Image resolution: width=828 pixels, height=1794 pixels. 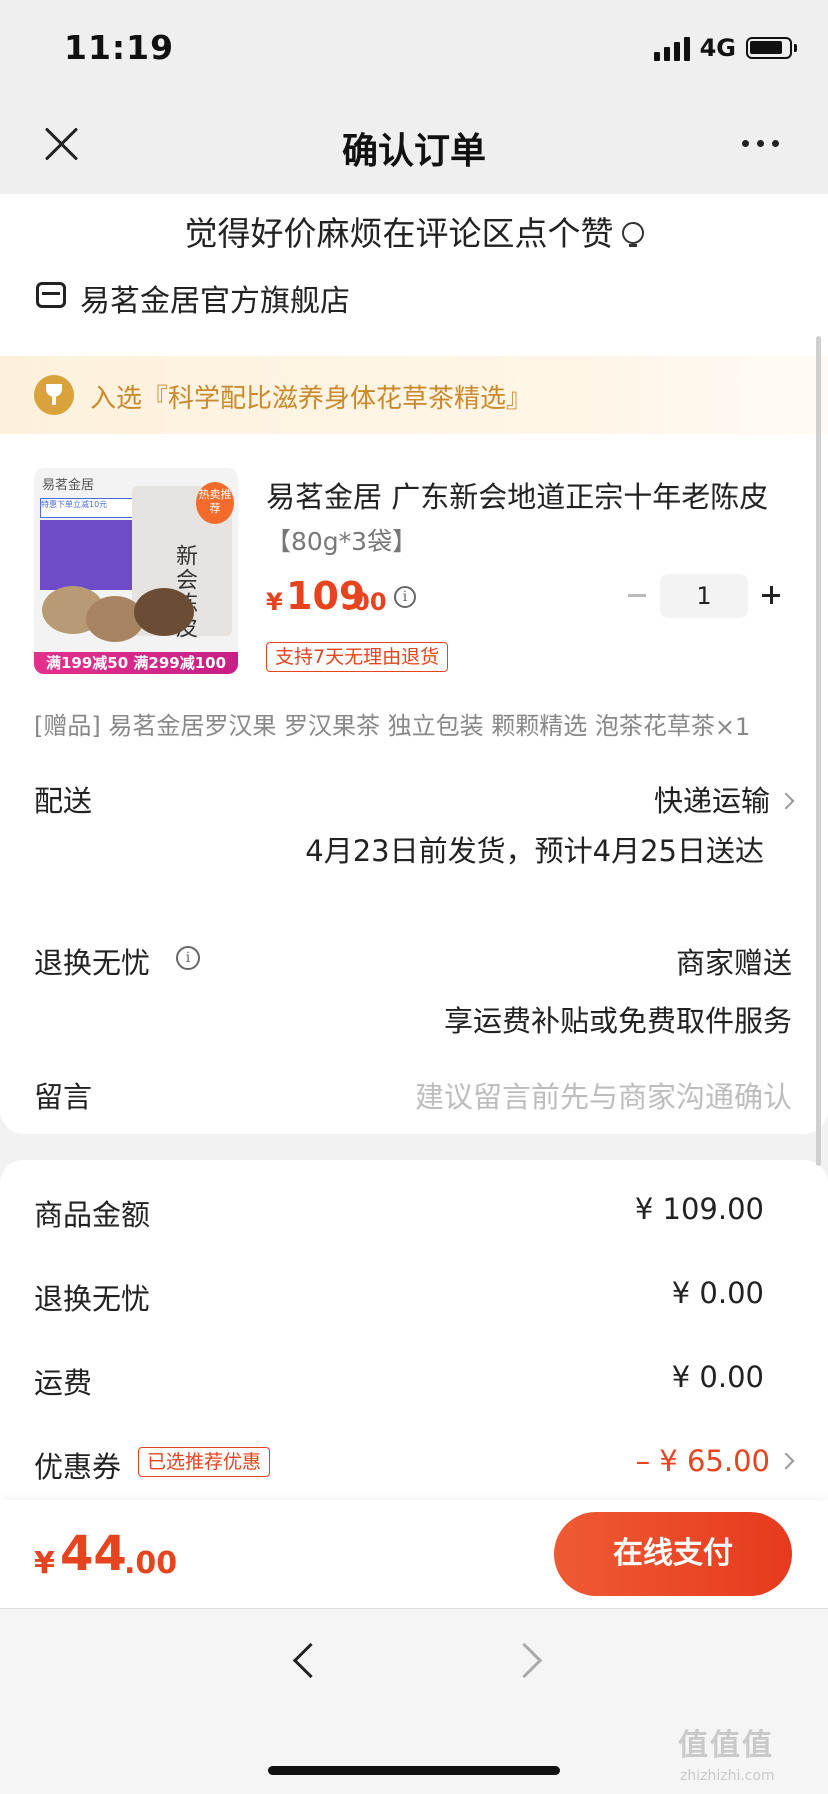 I want to click on product-spec: 【80g*3袋】, so click(x=342, y=541).